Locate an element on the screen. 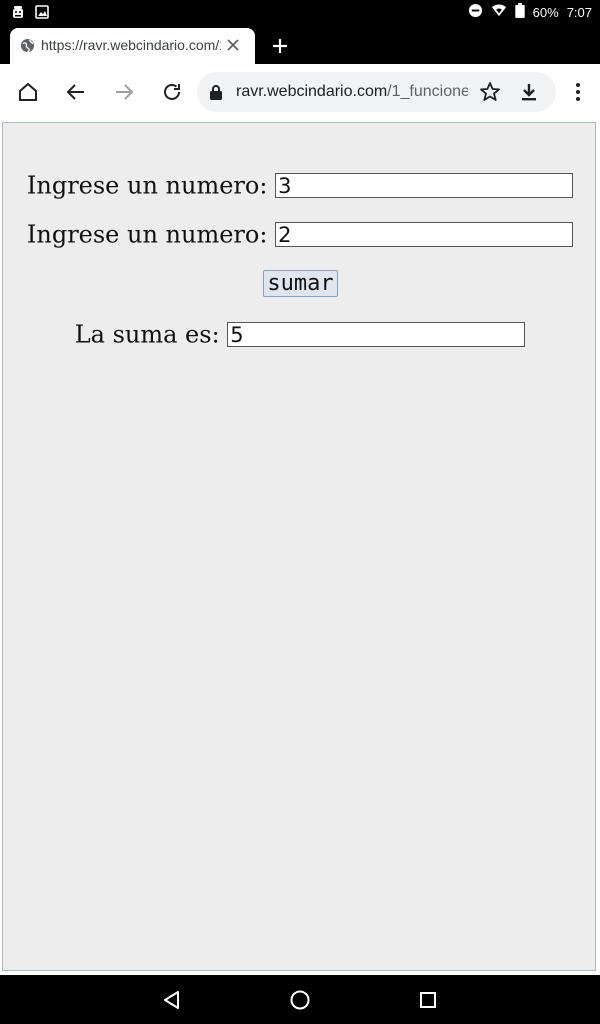 This screenshot has width=600, height=1024. do-not-disturb-icon is located at coordinates (475, 13).